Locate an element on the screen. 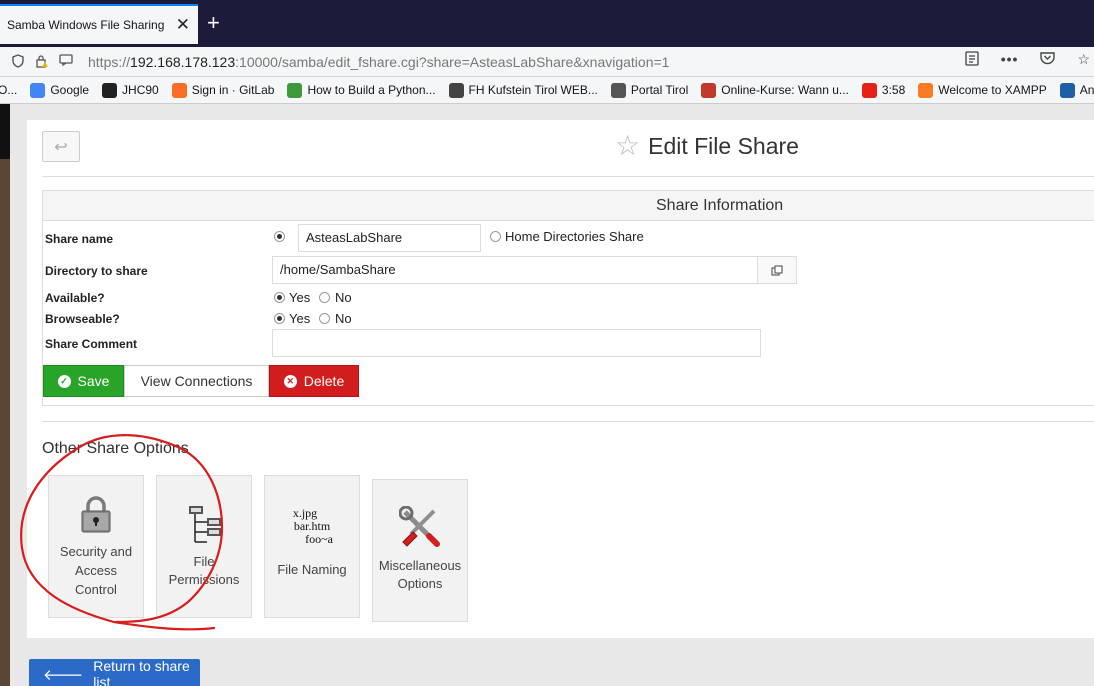  share-name-radio is located at coordinates (279, 236).